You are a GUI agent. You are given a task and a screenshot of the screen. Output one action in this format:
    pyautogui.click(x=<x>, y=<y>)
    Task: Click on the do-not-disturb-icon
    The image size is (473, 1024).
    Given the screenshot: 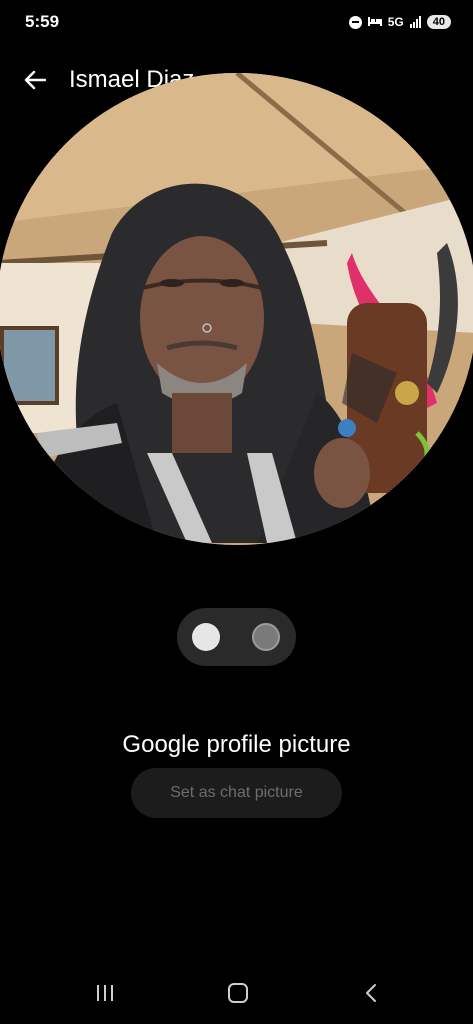 What is the action you would take?
    pyautogui.click(x=355, y=22)
    